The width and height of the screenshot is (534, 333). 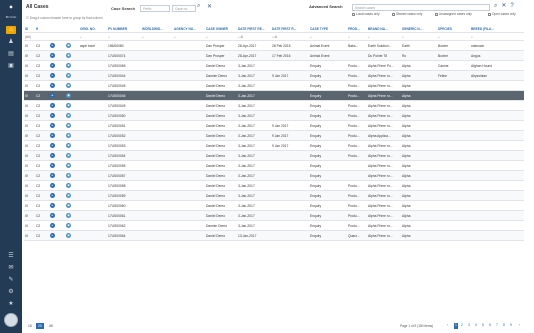 I want to click on col-r: R, so click(x=42, y=29).